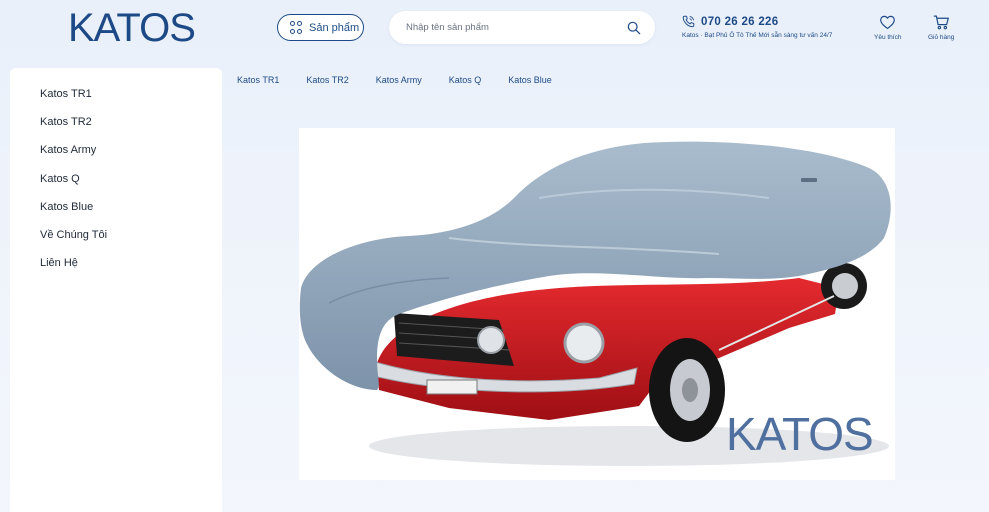 The width and height of the screenshot is (989, 512). What do you see at coordinates (399, 80) in the screenshot?
I see `topnav-item-katos-army: Katos Army` at bounding box center [399, 80].